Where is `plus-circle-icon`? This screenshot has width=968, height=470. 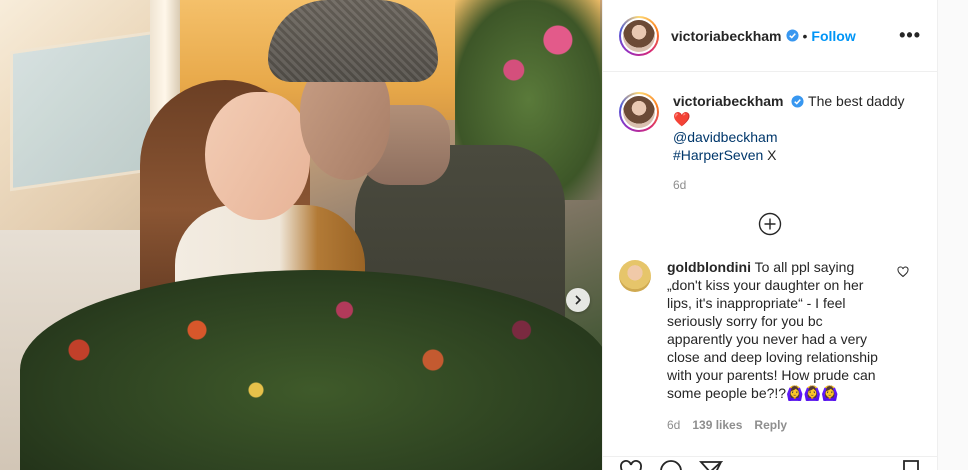
plus-circle-icon is located at coordinates (770, 224).